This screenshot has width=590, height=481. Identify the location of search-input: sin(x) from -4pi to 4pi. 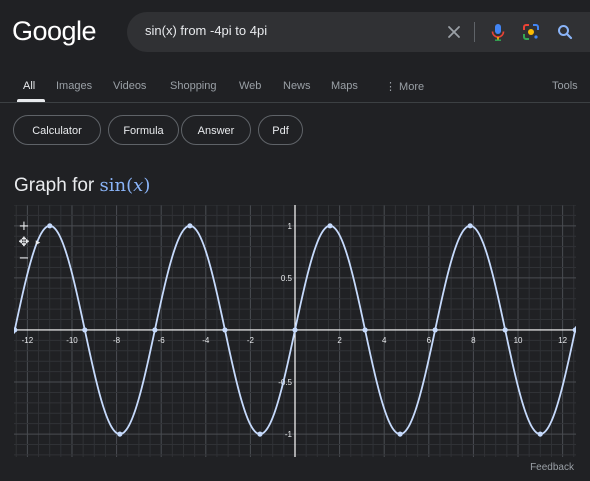
(206, 30).